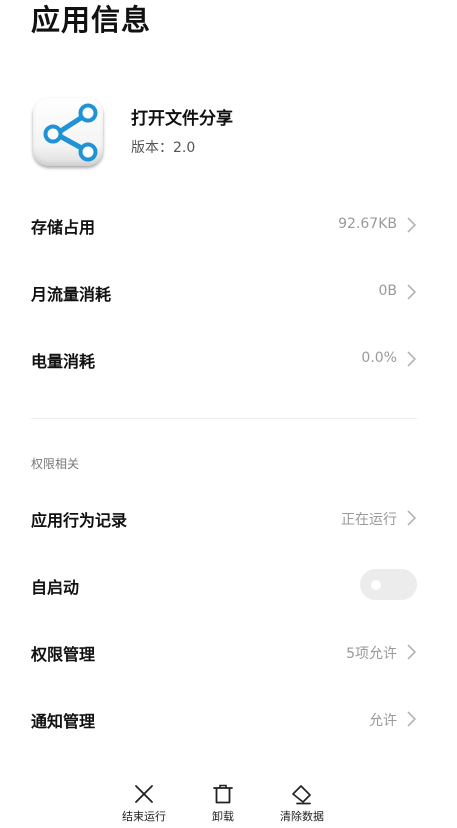 The image size is (457, 828). I want to click on share-icon, so click(70, 132).